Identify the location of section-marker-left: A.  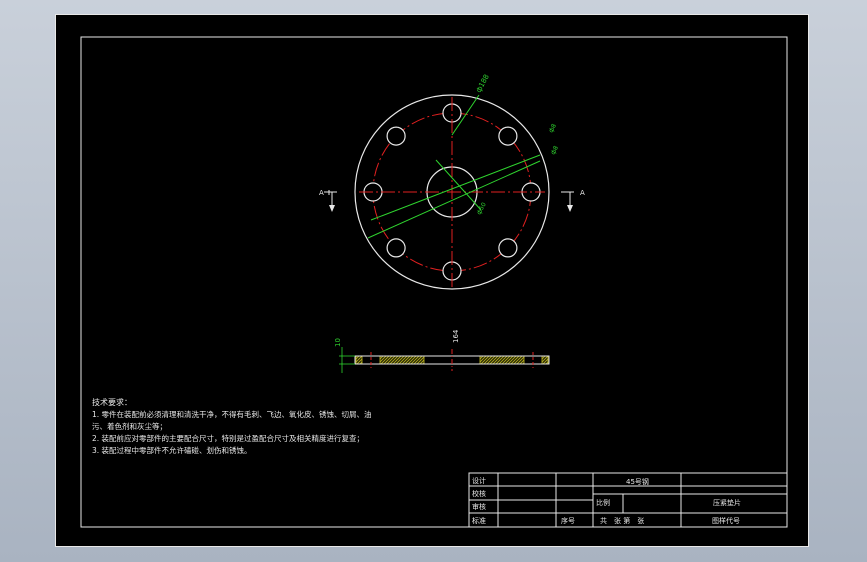
(328, 200).